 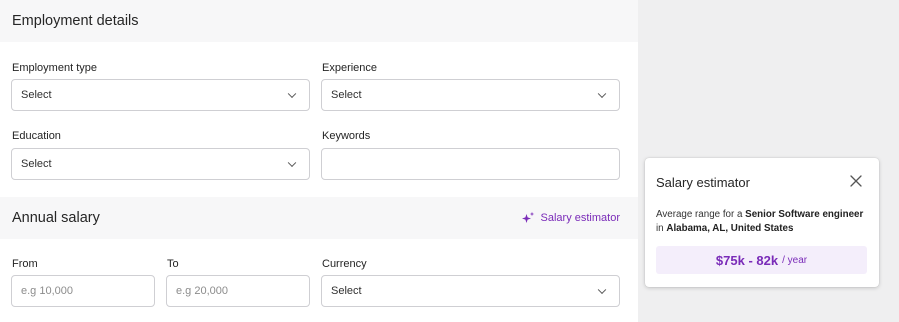 What do you see at coordinates (25, 264) in the screenshot?
I see `from-label: From` at bounding box center [25, 264].